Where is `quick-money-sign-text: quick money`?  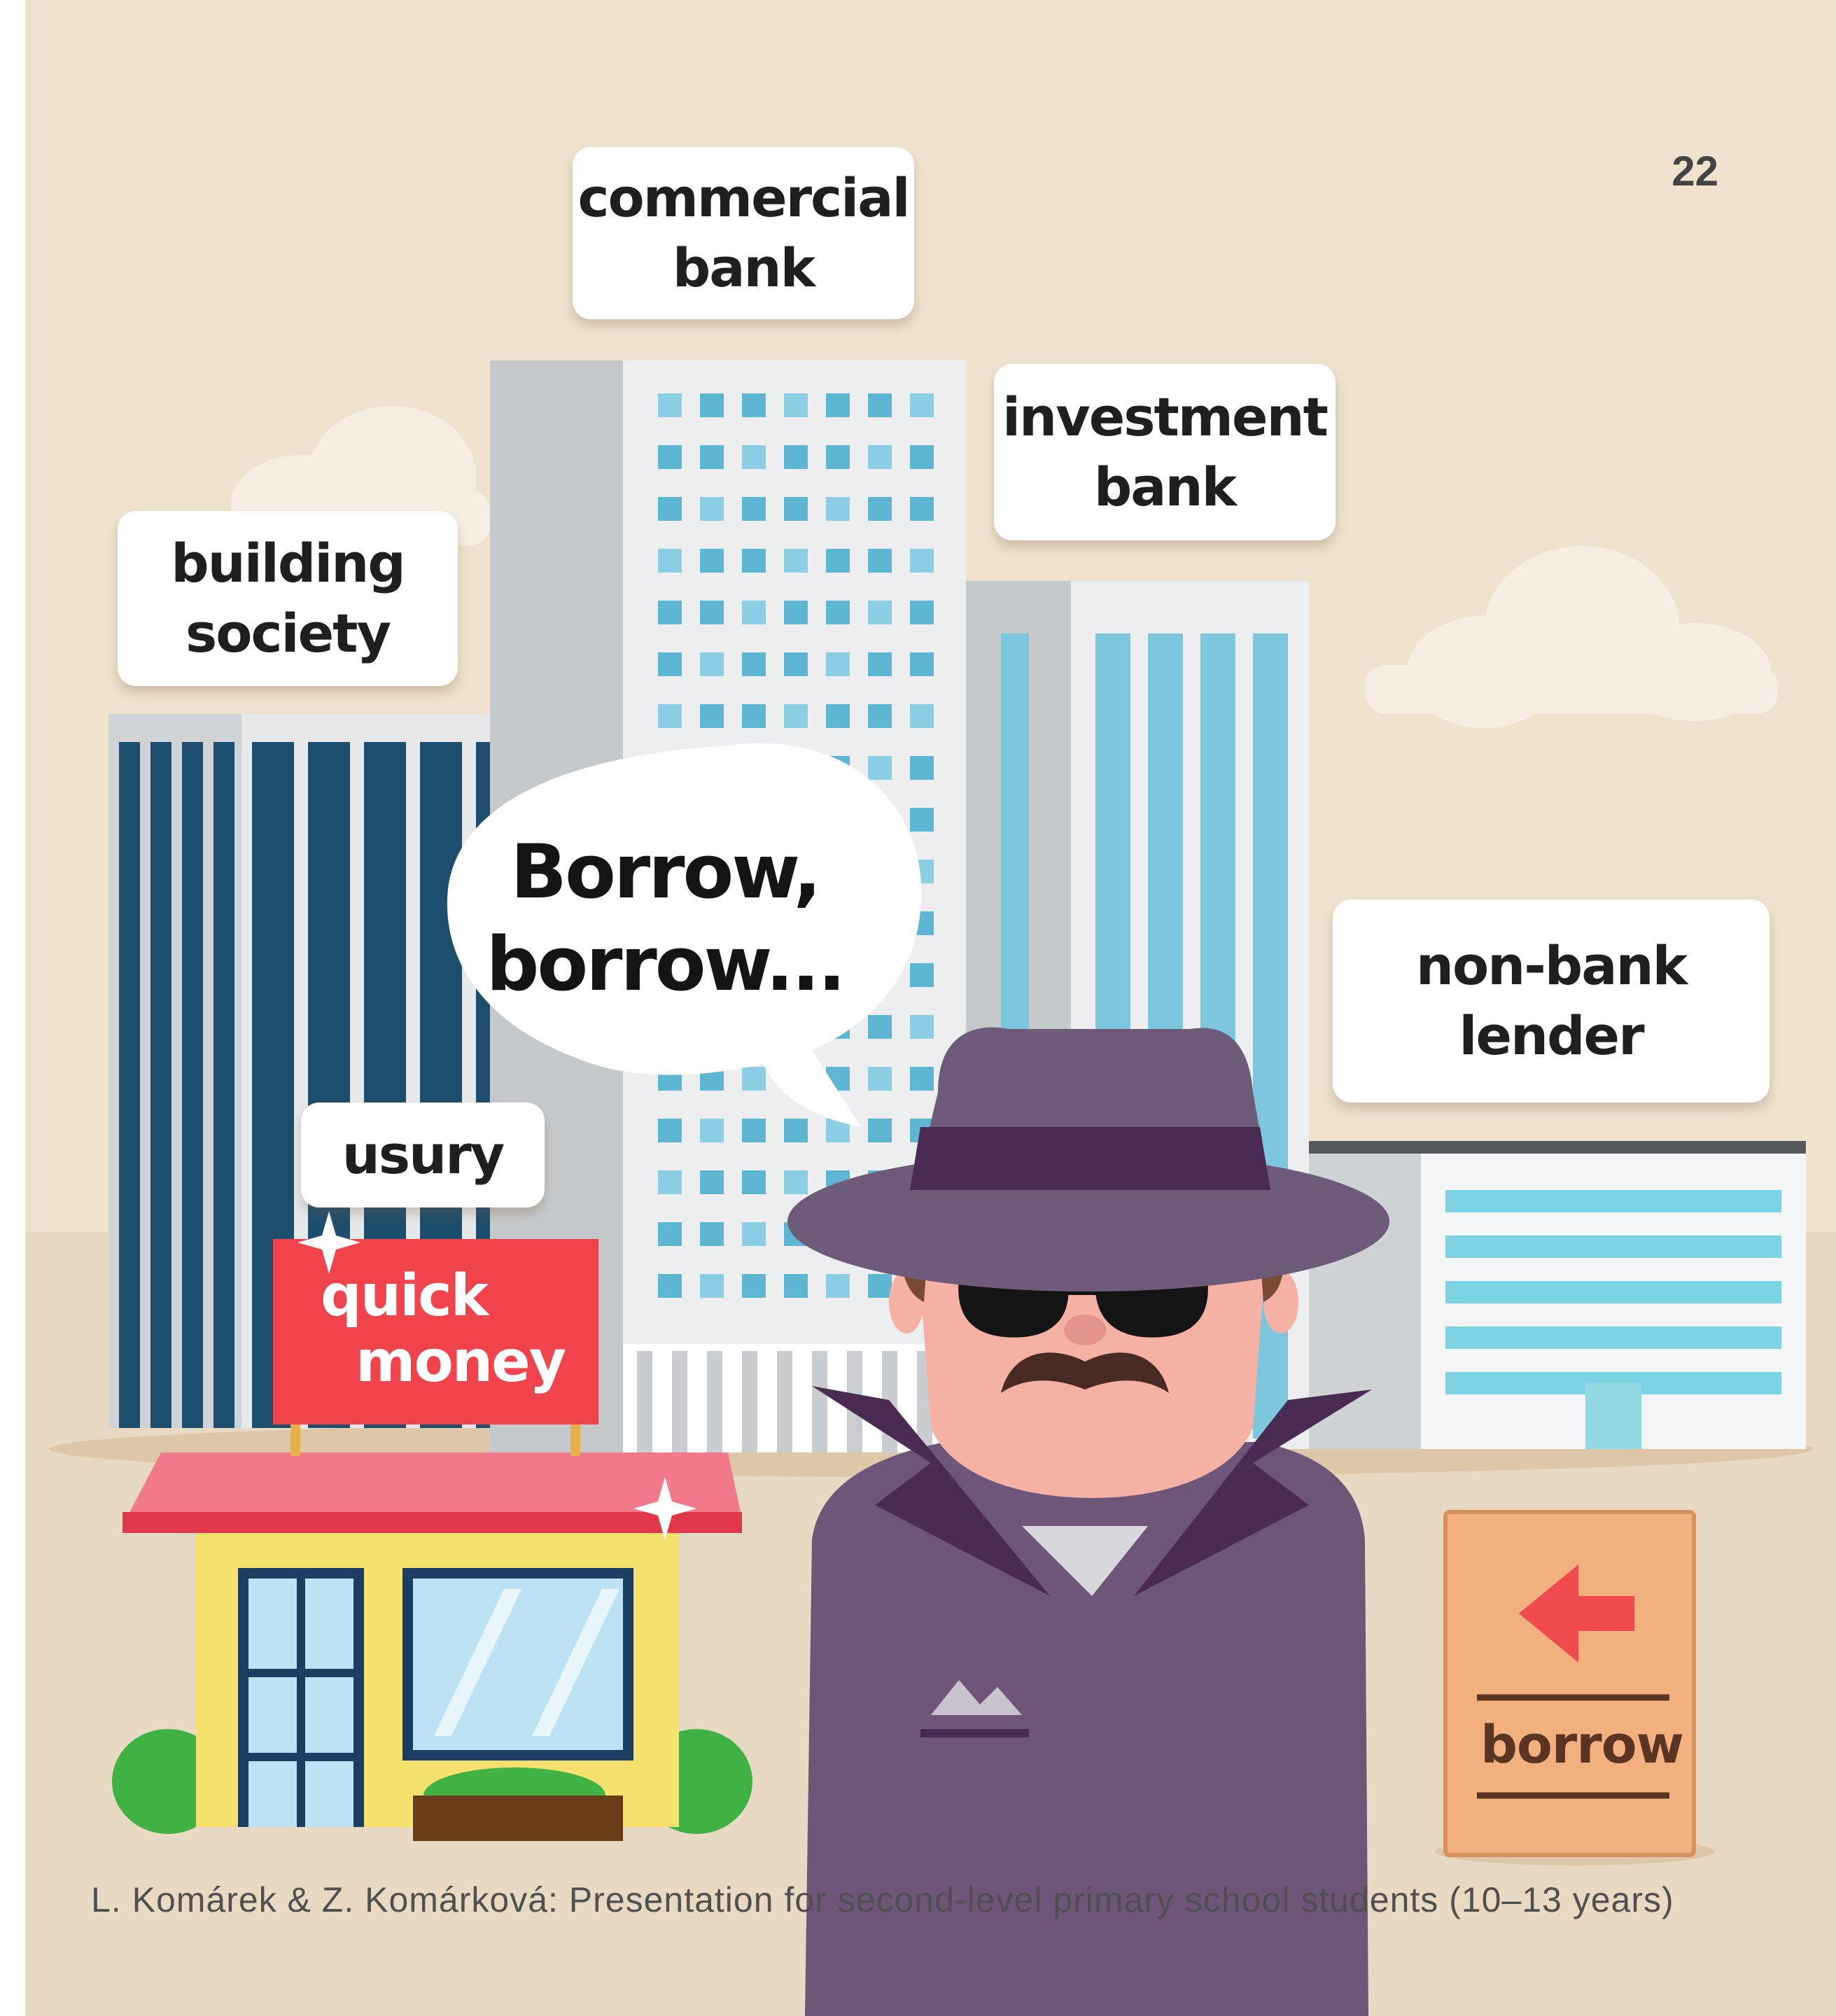 quick-money-sign-text: quick money is located at coordinates (454, 1329).